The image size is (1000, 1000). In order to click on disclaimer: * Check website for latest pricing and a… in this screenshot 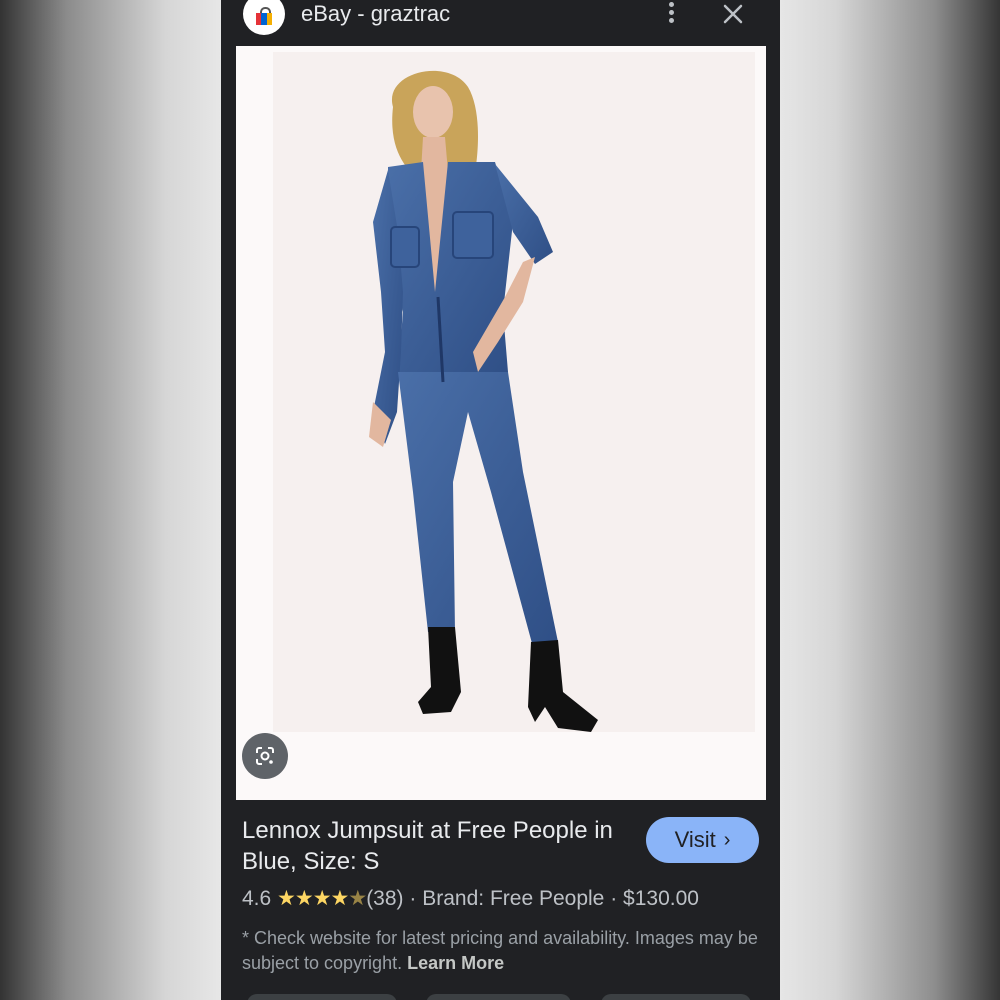, I will do `click(502, 951)`.